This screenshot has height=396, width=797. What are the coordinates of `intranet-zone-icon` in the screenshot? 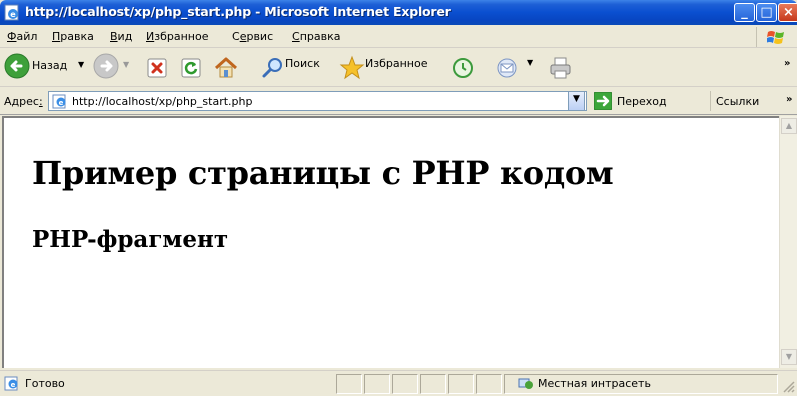 It's located at (525, 383).